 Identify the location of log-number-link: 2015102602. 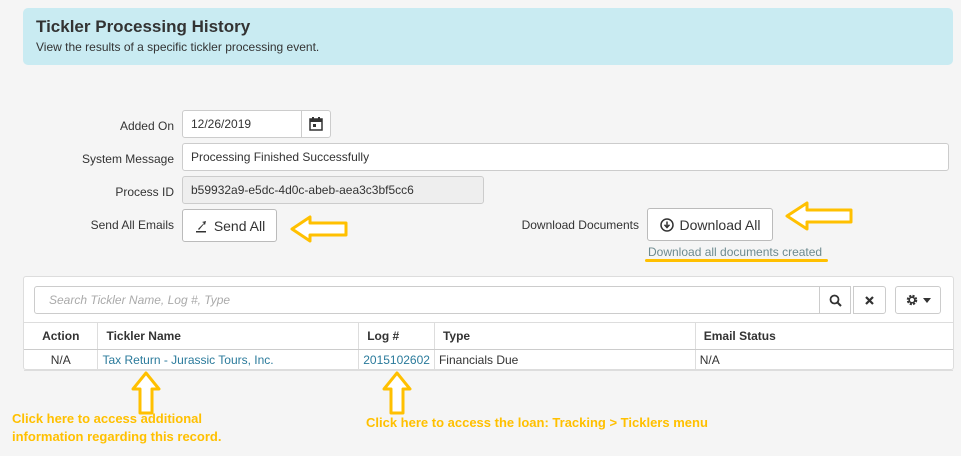
(396, 360).